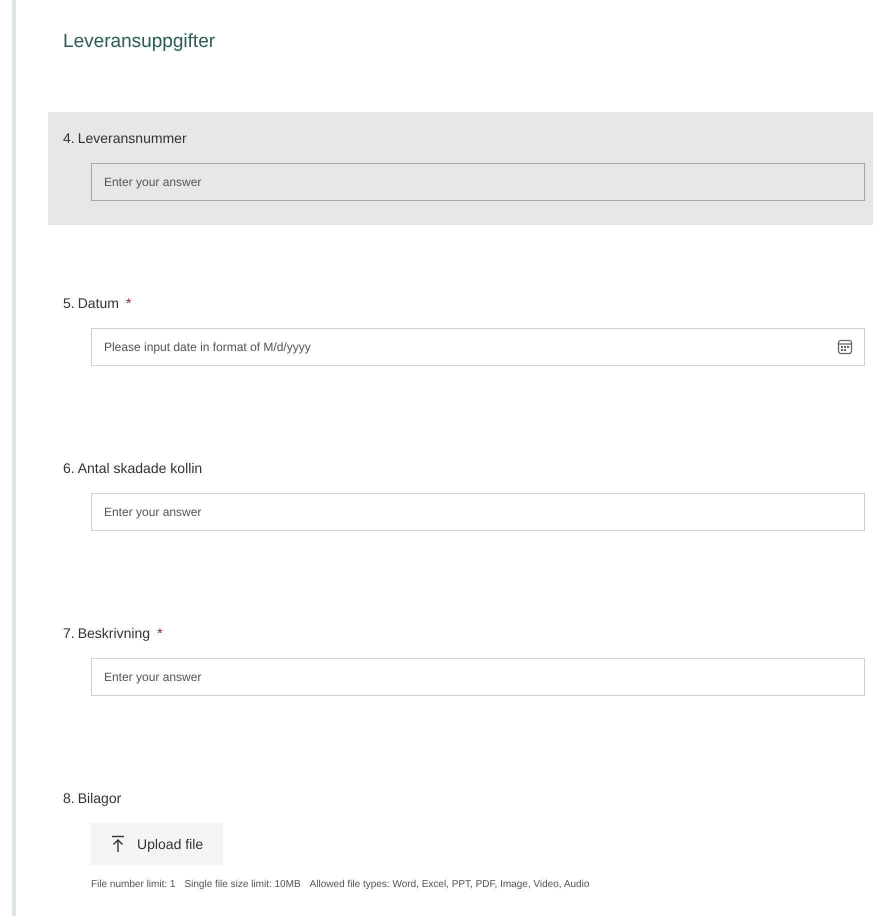 The height and width of the screenshot is (916, 873). What do you see at coordinates (450, 885) in the screenshot?
I see `upload-limit-text: Allowed file types: Word, Excel, PPT, PDF, Image, Video, Audio` at bounding box center [450, 885].